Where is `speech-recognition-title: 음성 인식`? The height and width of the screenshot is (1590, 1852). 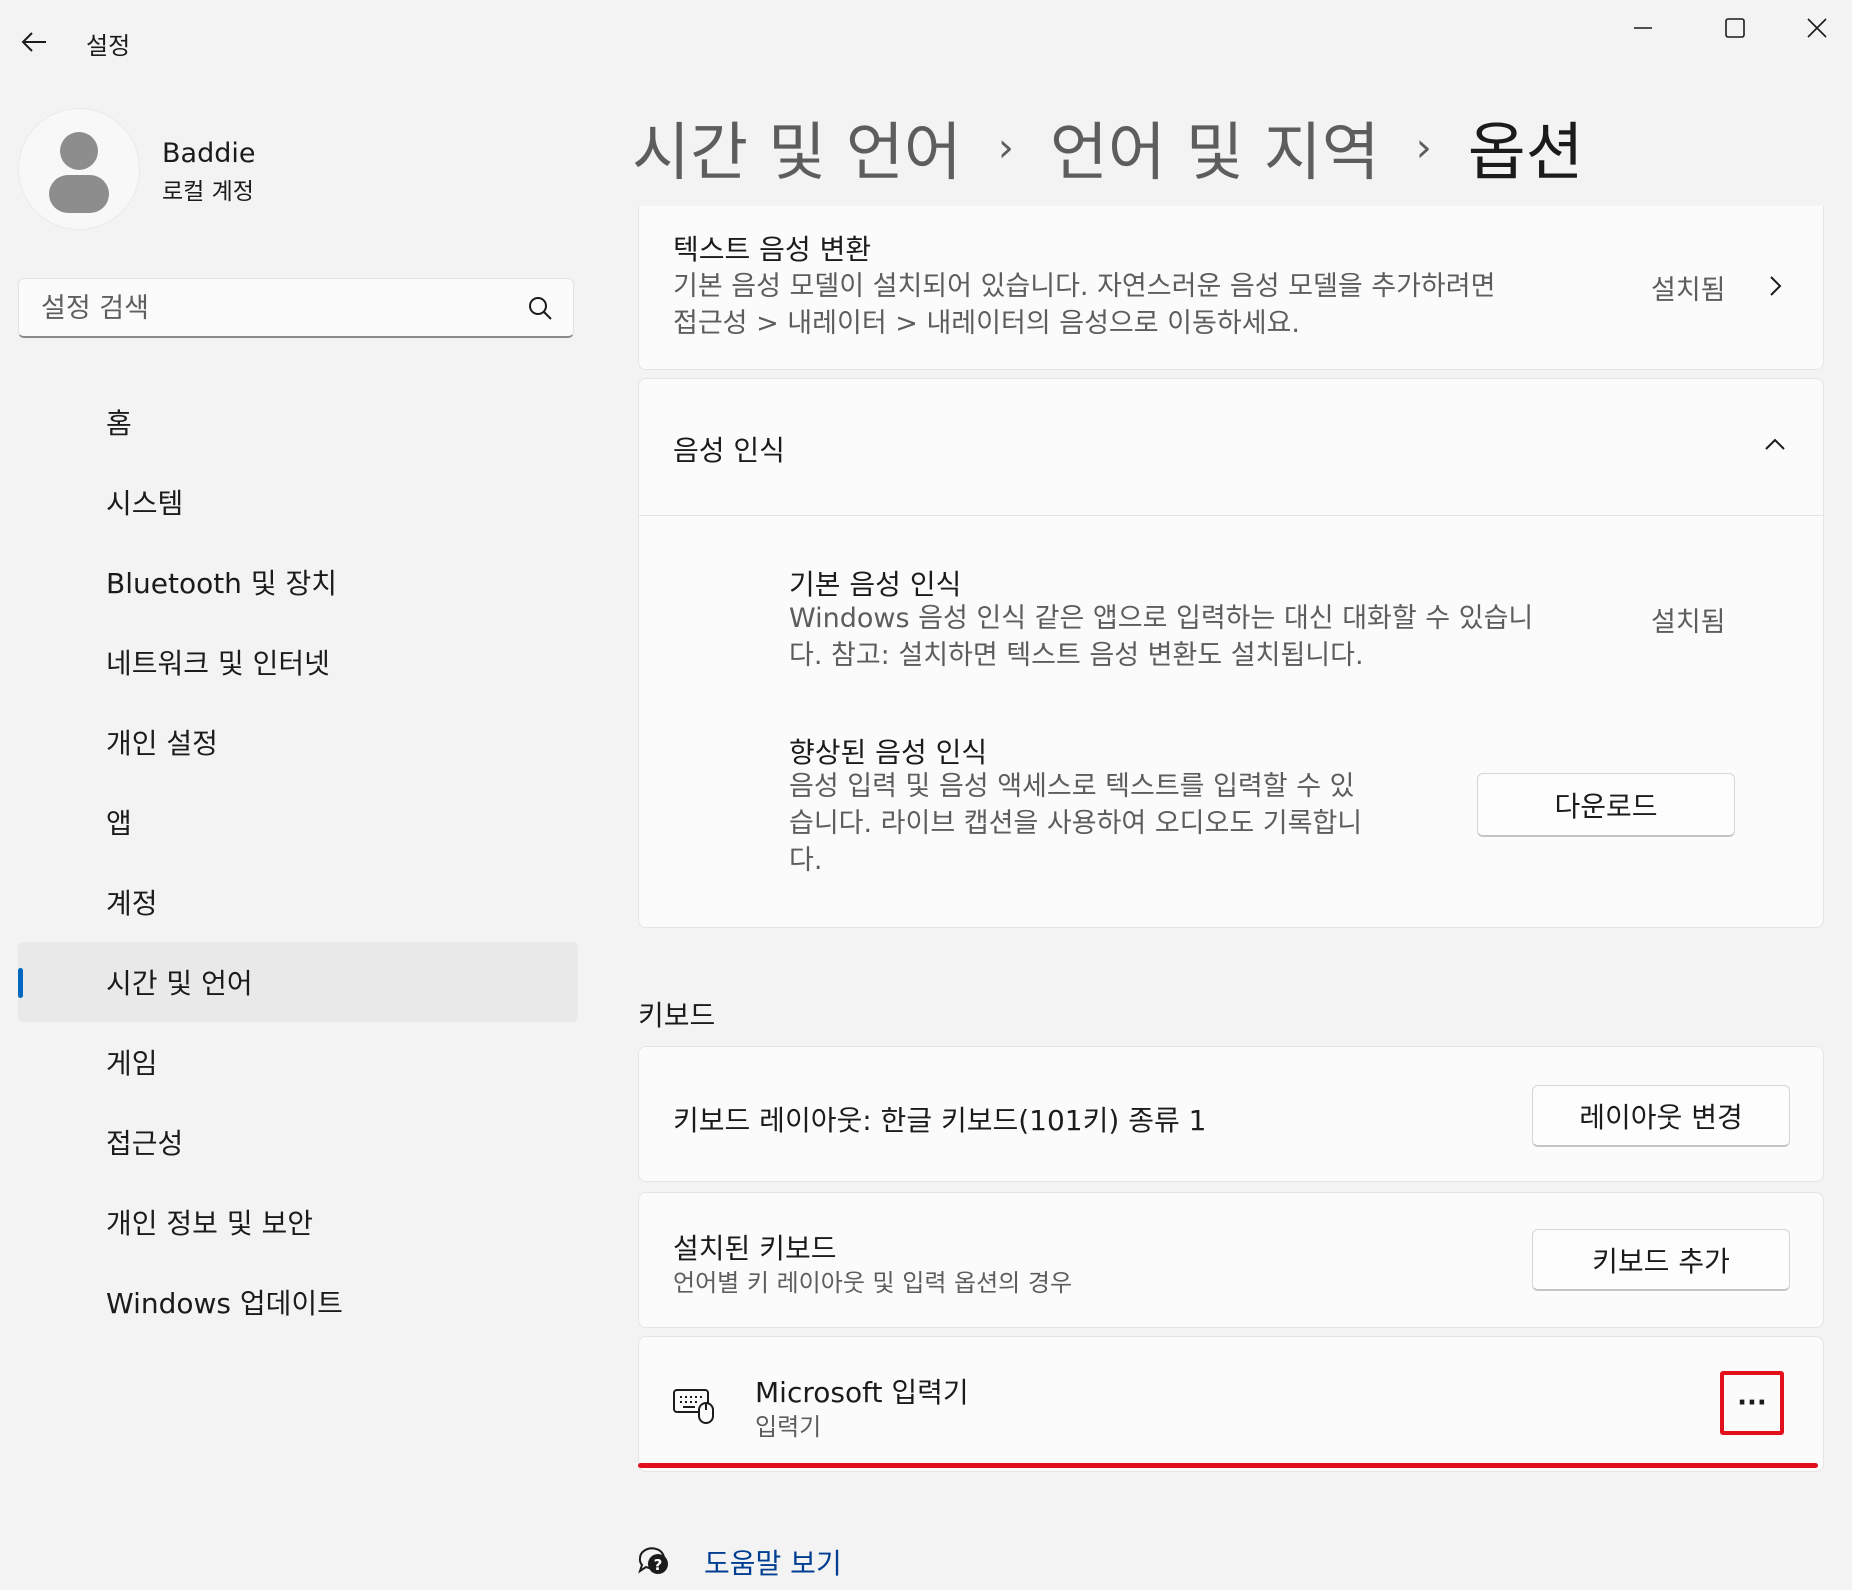
speech-recognition-title: 음성 인식 is located at coordinates (729, 450).